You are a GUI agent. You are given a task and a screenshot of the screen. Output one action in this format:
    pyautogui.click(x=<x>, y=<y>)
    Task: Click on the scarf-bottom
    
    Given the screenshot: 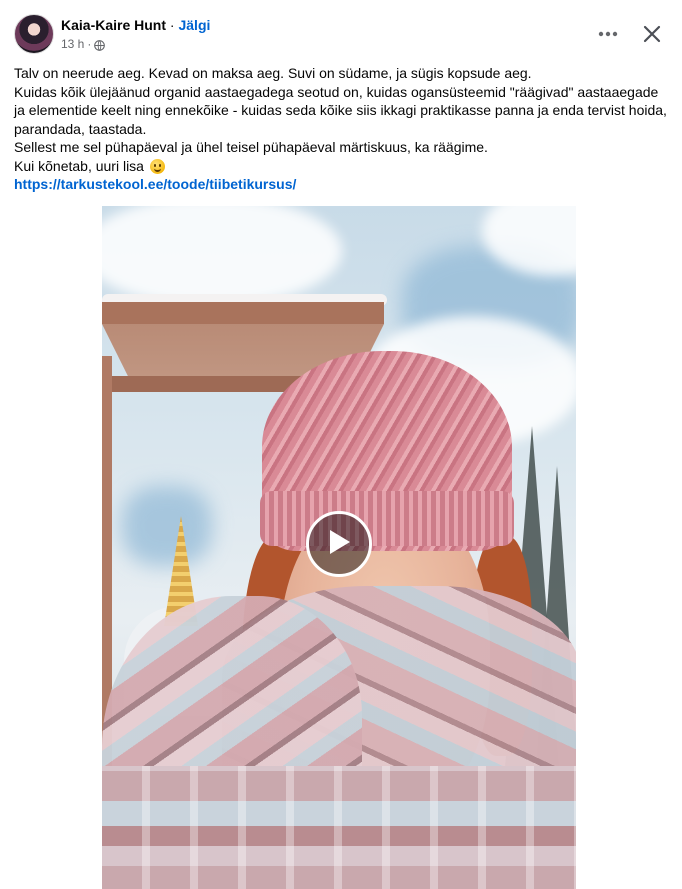 What is the action you would take?
    pyautogui.click(x=339, y=827)
    